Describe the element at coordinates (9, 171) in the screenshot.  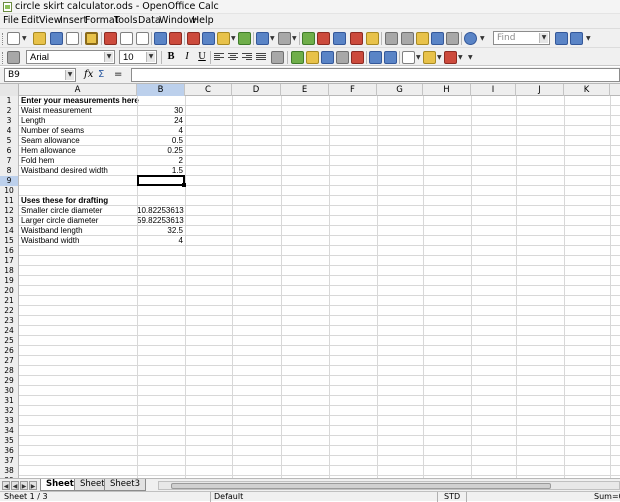
I see `row-header: 8` at that location.